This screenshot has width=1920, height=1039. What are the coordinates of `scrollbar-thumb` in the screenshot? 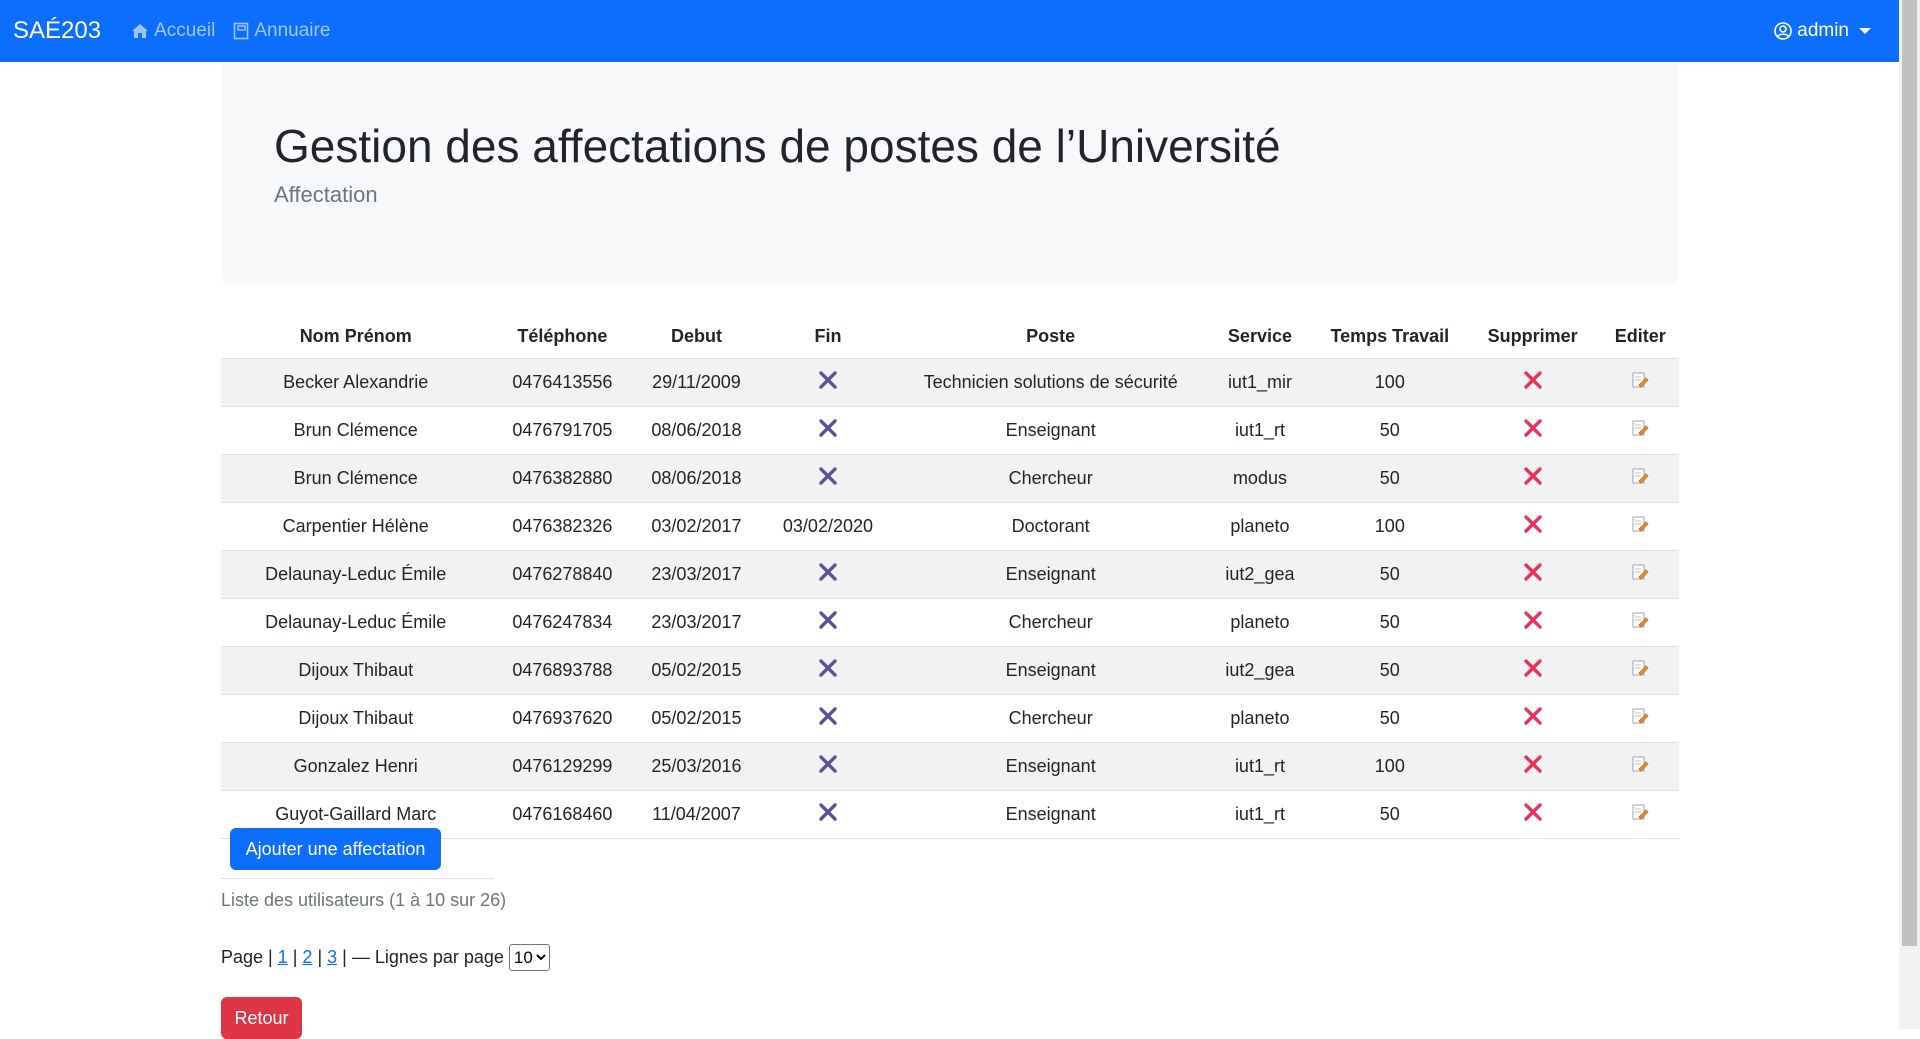 It's located at (1909, 473).